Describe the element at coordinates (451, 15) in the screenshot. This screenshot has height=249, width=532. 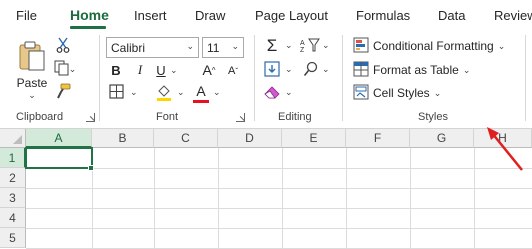
I see `tab-data: Data` at that location.